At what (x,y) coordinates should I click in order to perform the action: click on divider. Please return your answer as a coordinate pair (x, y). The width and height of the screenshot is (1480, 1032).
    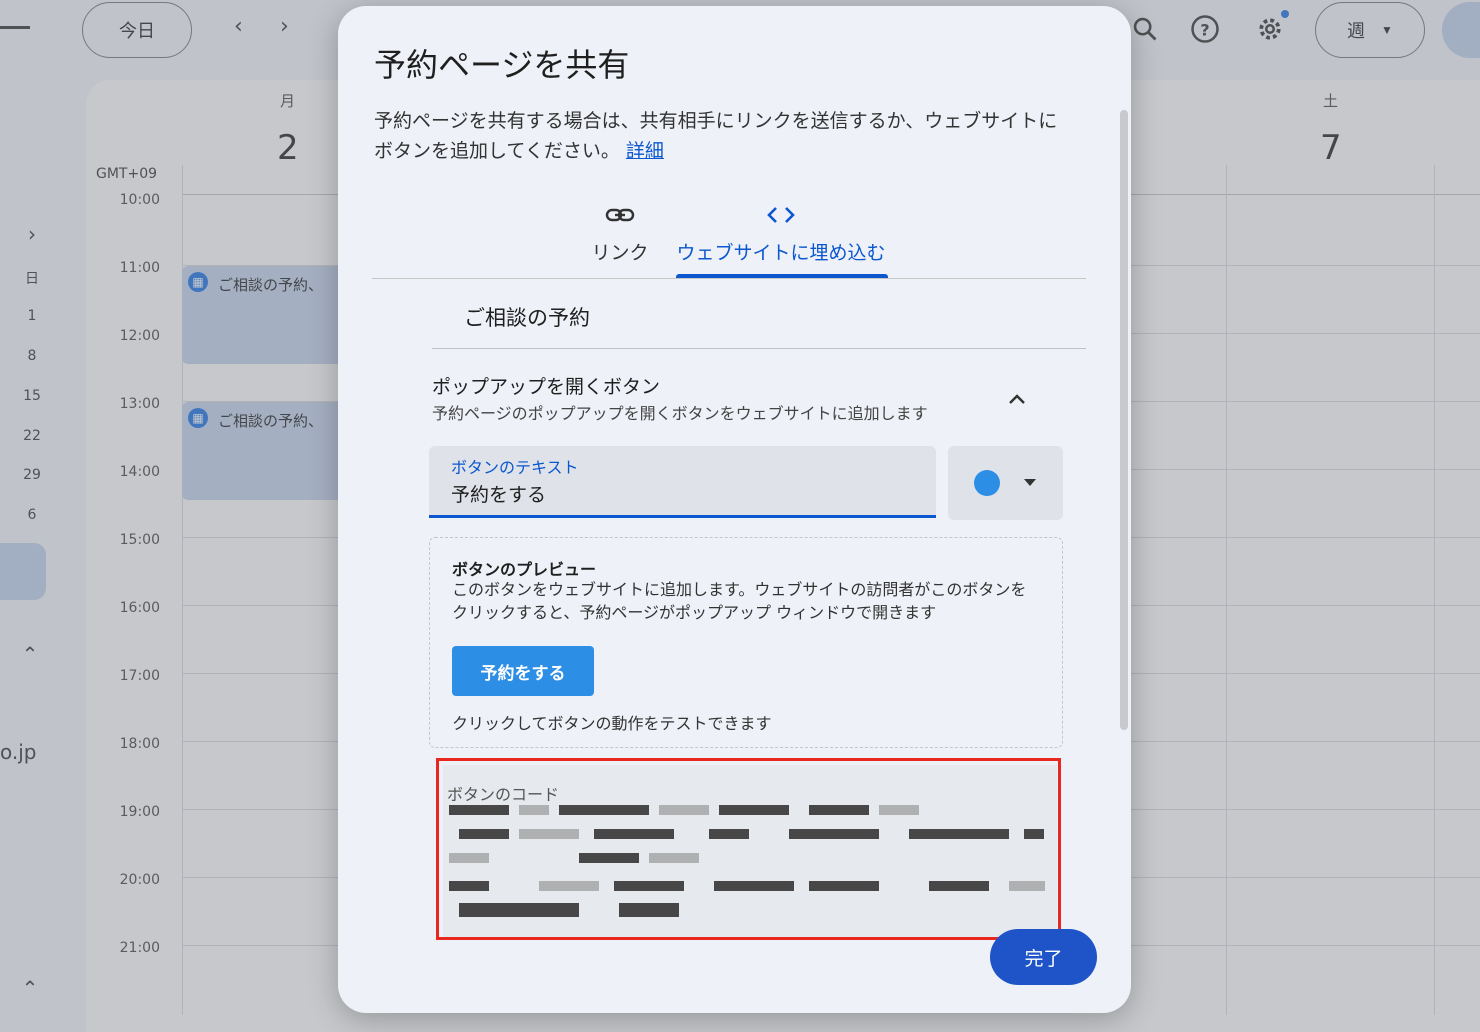
    Looking at the image, I should click on (759, 348).